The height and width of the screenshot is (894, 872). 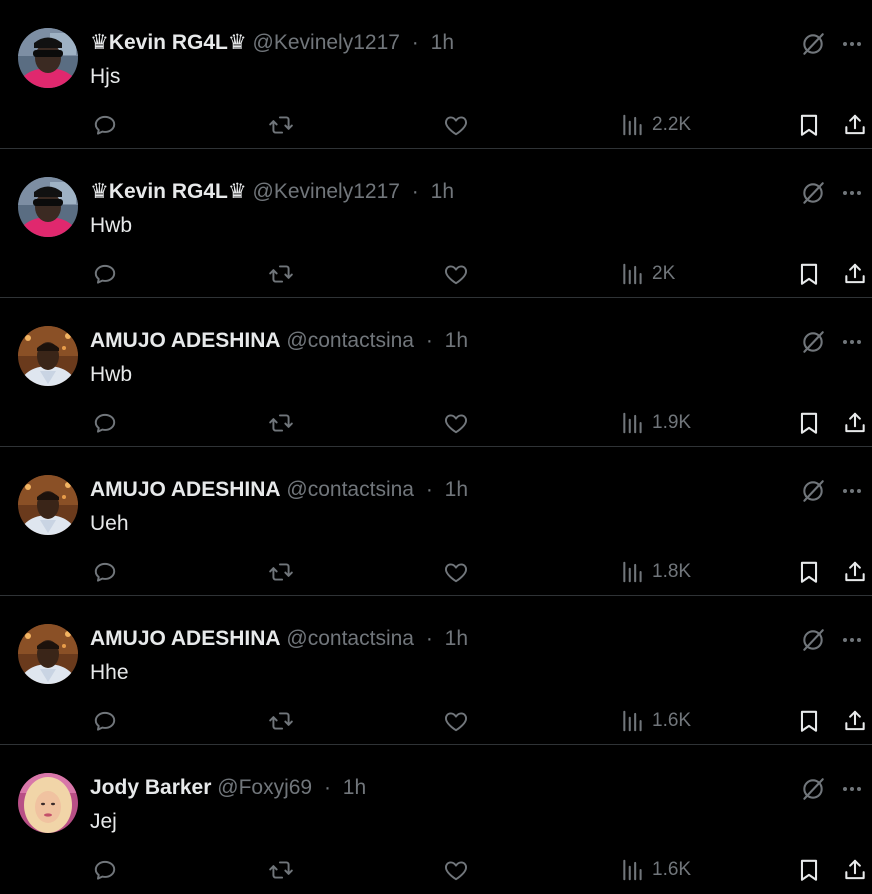 I want to click on author-name: Jody Barker, so click(x=150, y=787).